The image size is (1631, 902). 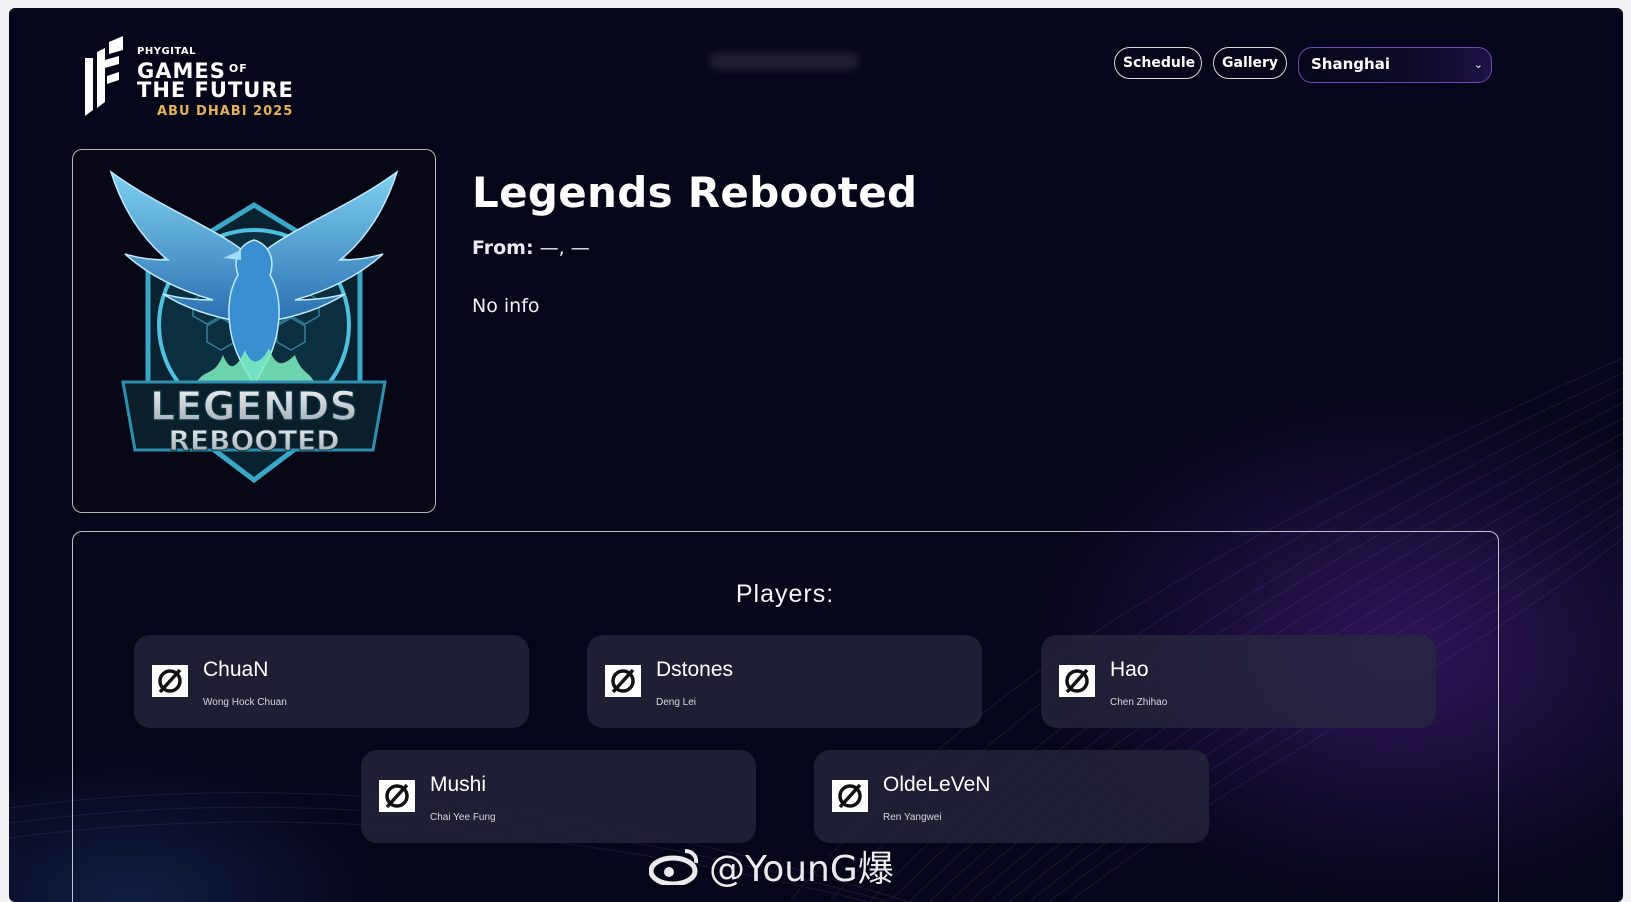 I want to click on phoenix-emblem-image: LEGENDS REBOOTED, so click(x=254, y=327).